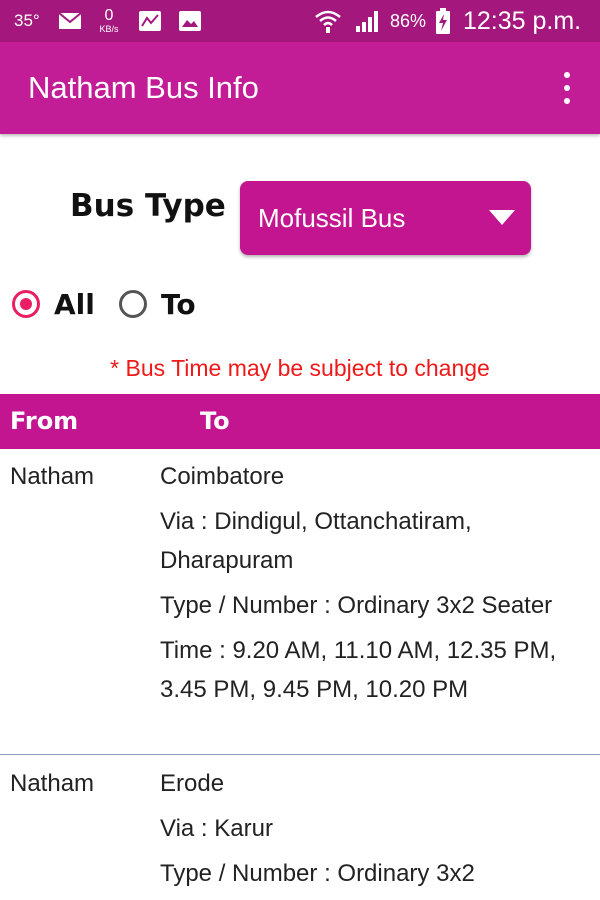  I want to click on header-from: From, so click(44, 421).